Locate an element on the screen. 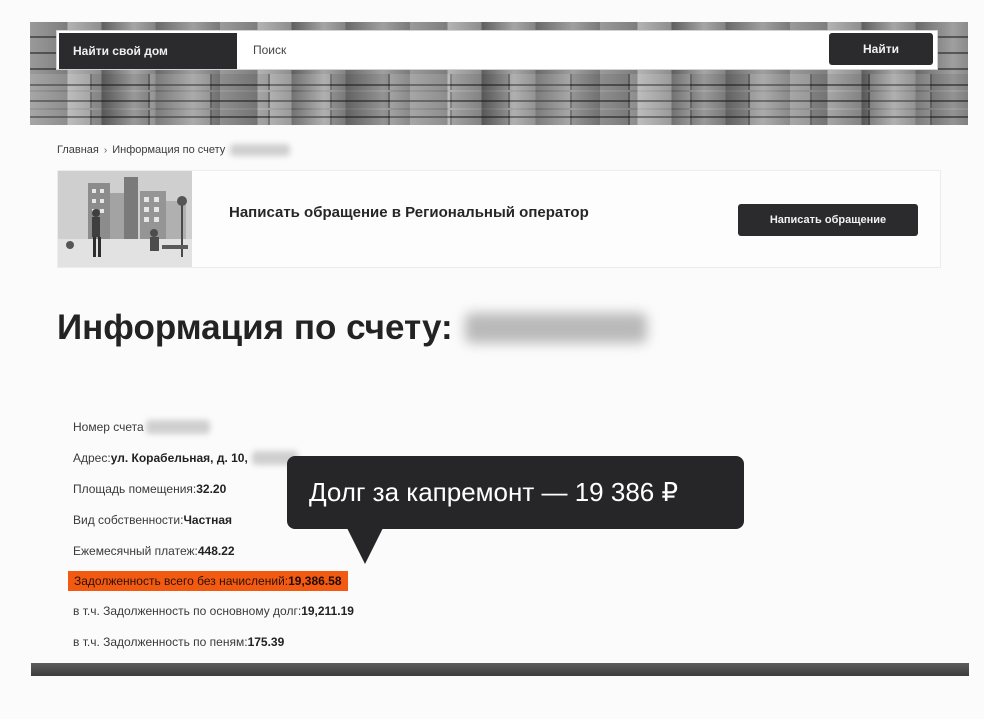 The width and height of the screenshot is (984, 719). main-debt-value: 19,211.19 is located at coordinates (327, 611).